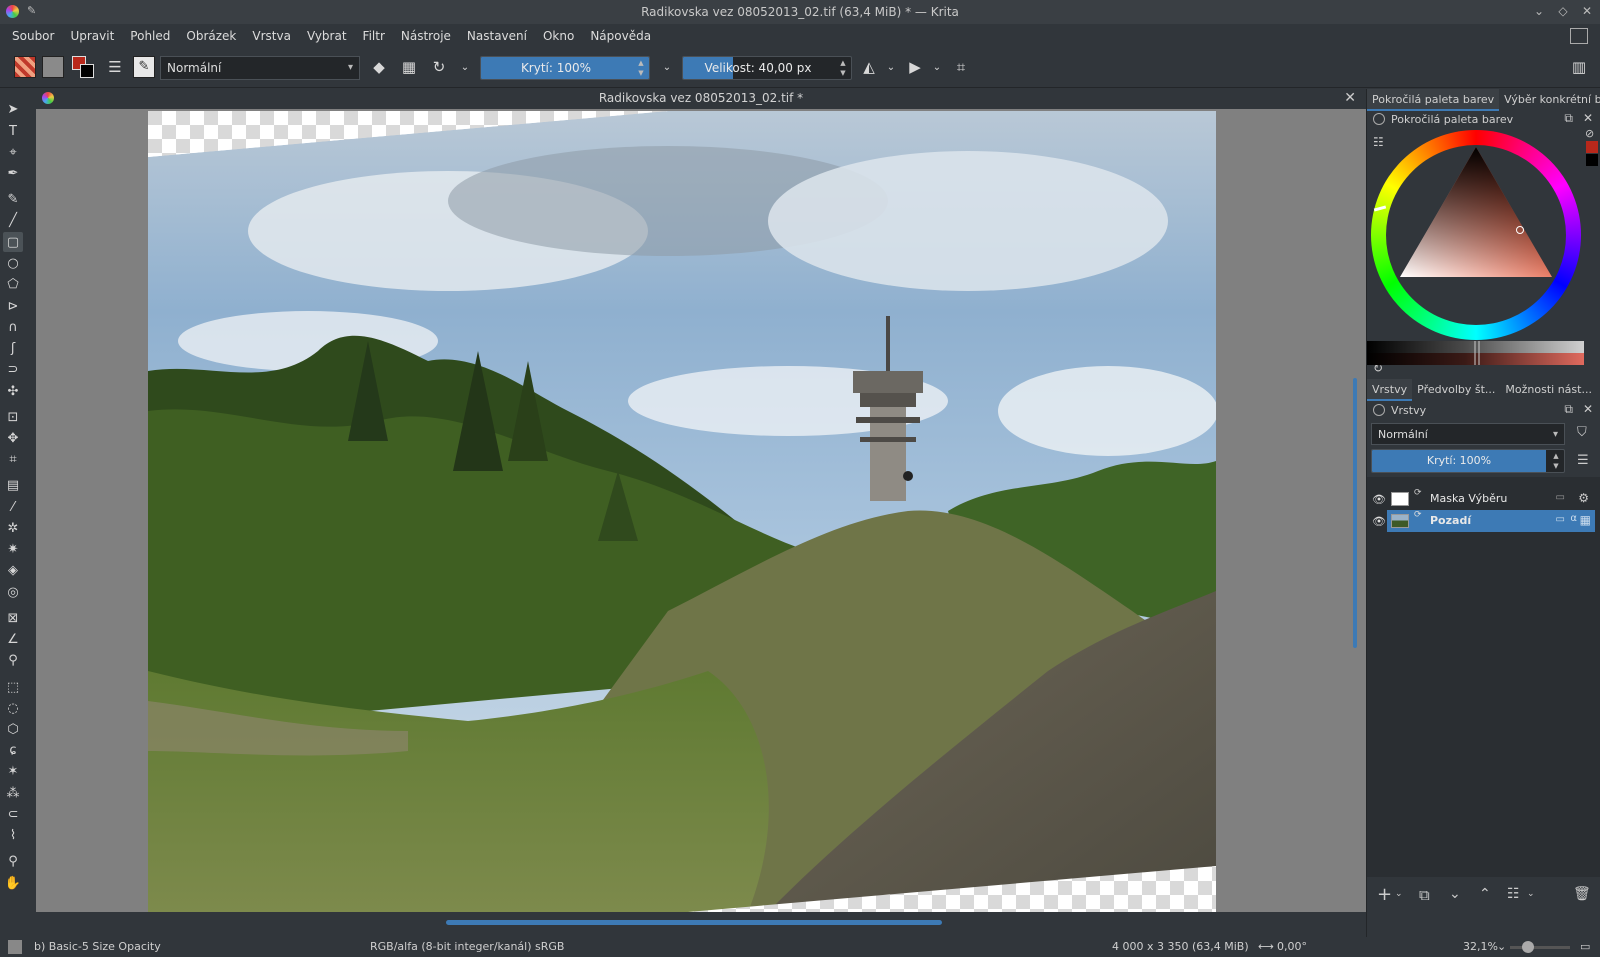  Describe the element at coordinates (13, 750) in the screenshot. I see `outline-select-icon: ɕ` at that location.